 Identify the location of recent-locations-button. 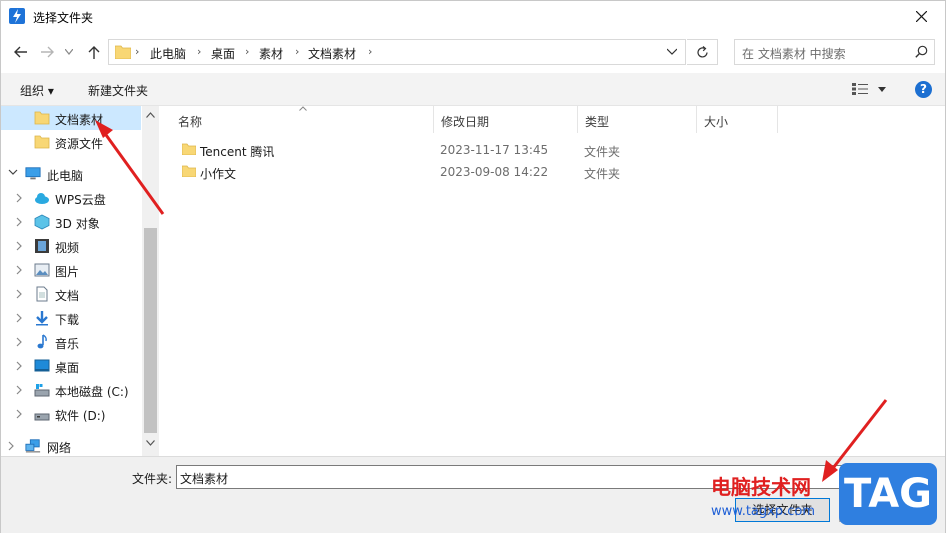
(69, 52).